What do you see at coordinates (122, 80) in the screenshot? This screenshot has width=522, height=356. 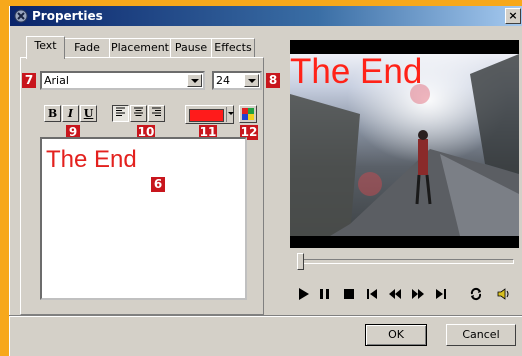 I see `font-family-select: Arial` at bounding box center [122, 80].